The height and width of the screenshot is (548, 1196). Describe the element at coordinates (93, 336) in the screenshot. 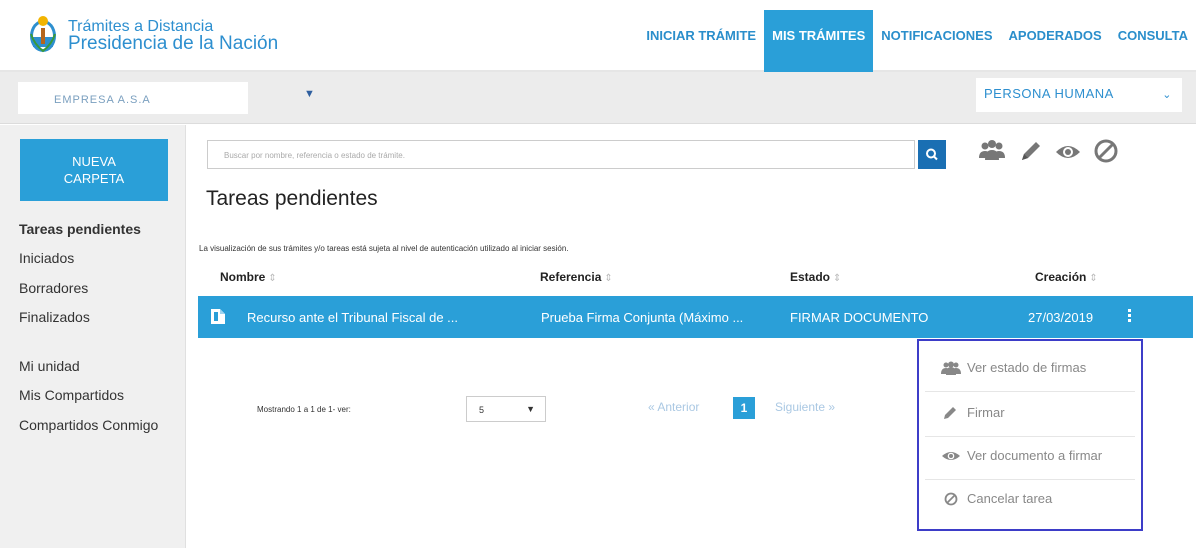

I see `sidebar: NUEVA CARPETA` at that location.